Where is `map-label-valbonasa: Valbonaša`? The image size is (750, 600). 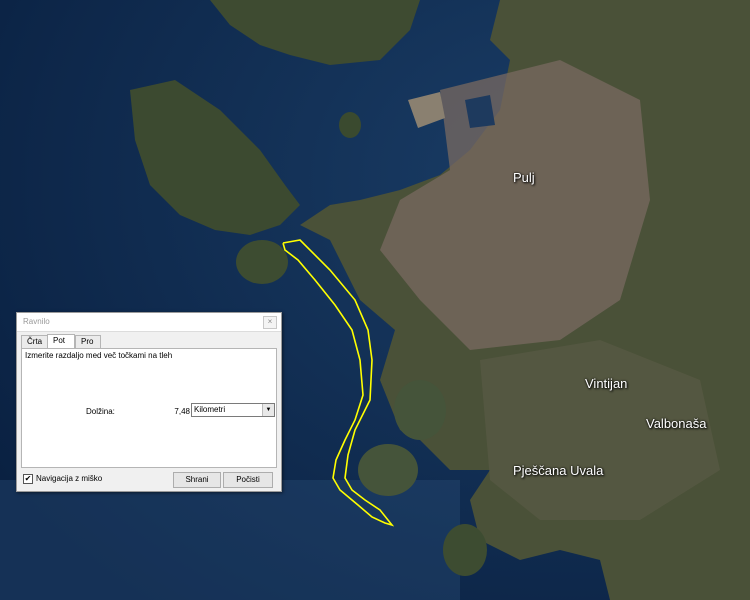 map-label-valbonasa: Valbonaša is located at coordinates (676, 423).